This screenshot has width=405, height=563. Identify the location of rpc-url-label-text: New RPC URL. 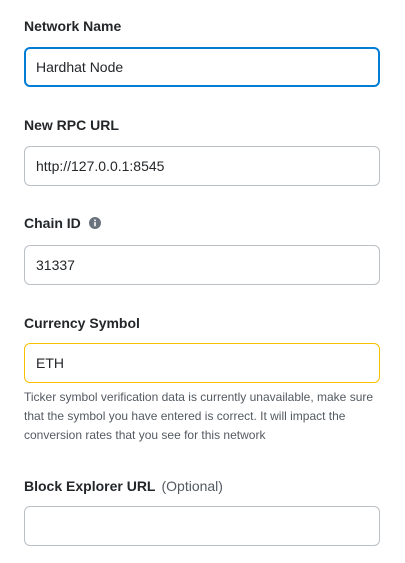
(71, 125).